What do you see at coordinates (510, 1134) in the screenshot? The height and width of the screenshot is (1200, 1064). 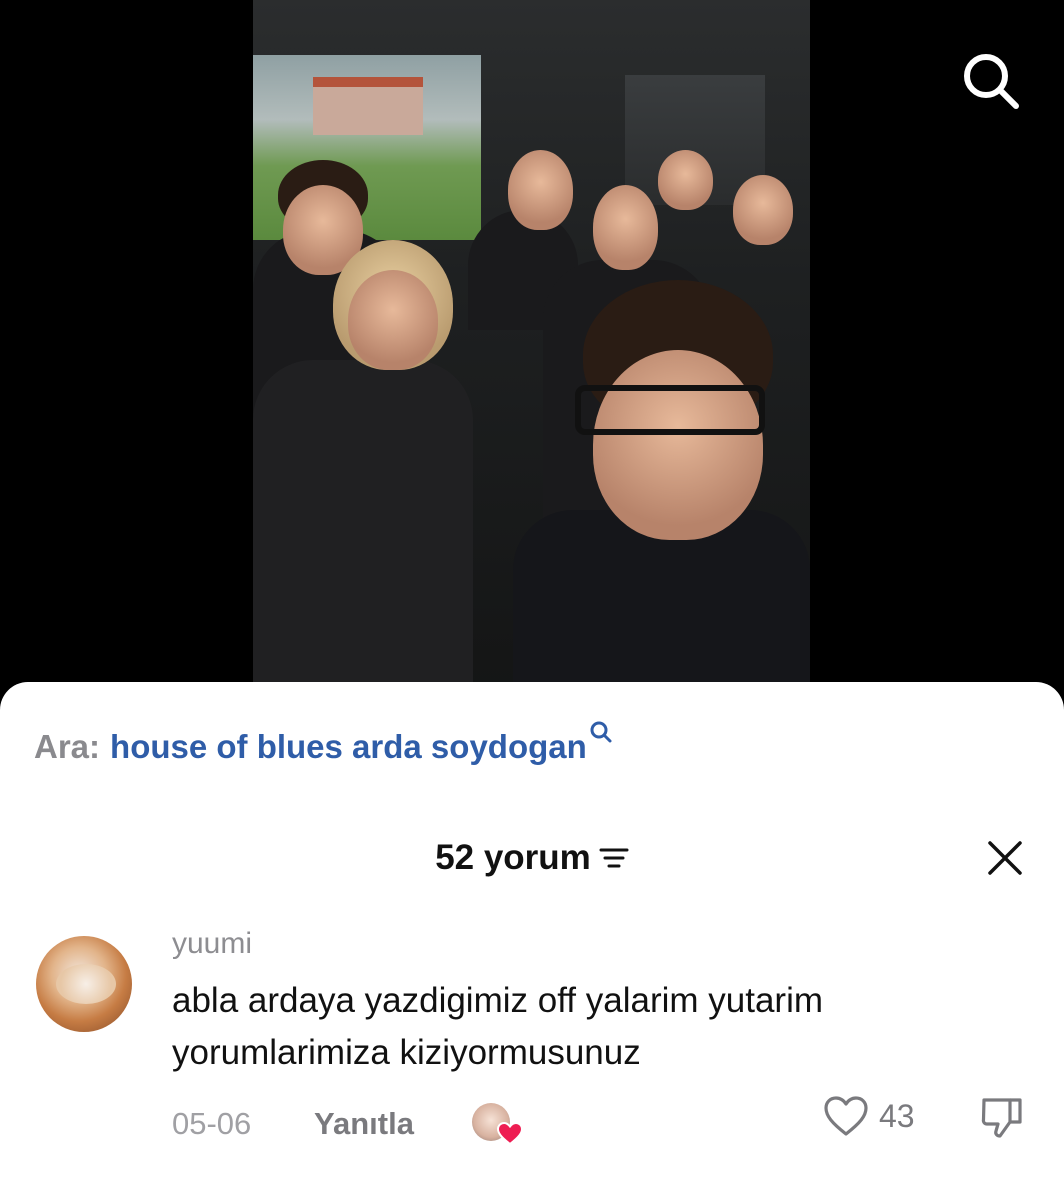 I see `heart-filled-icon` at bounding box center [510, 1134].